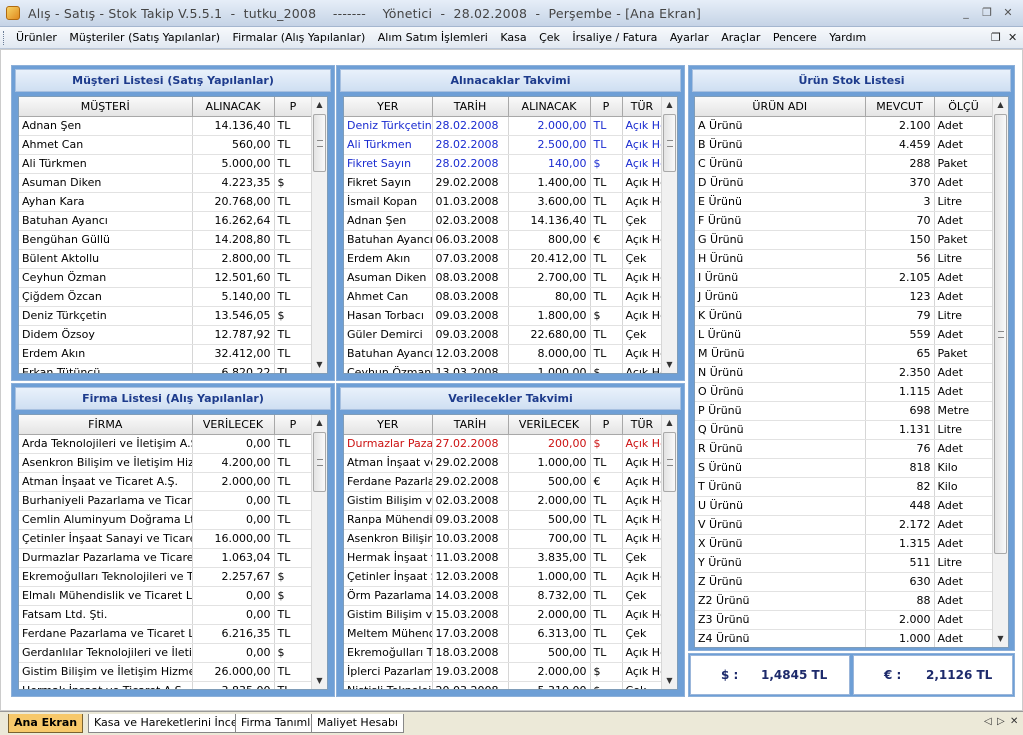 This screenshot has height=735, width=1023. Describe the element at coordinates (433, 37) in the screenshot. I see `menu-alim-satim: Alım Satım İşlemleri` at that location.